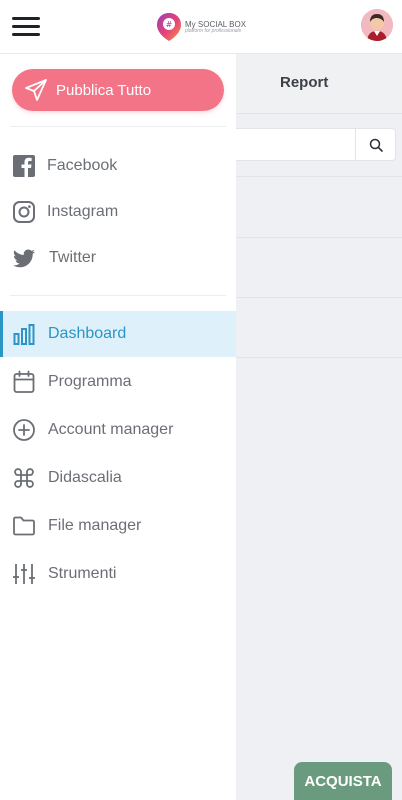 The image size is (402, 800). I want to click on sidebar-item-label: Instagram, so click(83, 211).